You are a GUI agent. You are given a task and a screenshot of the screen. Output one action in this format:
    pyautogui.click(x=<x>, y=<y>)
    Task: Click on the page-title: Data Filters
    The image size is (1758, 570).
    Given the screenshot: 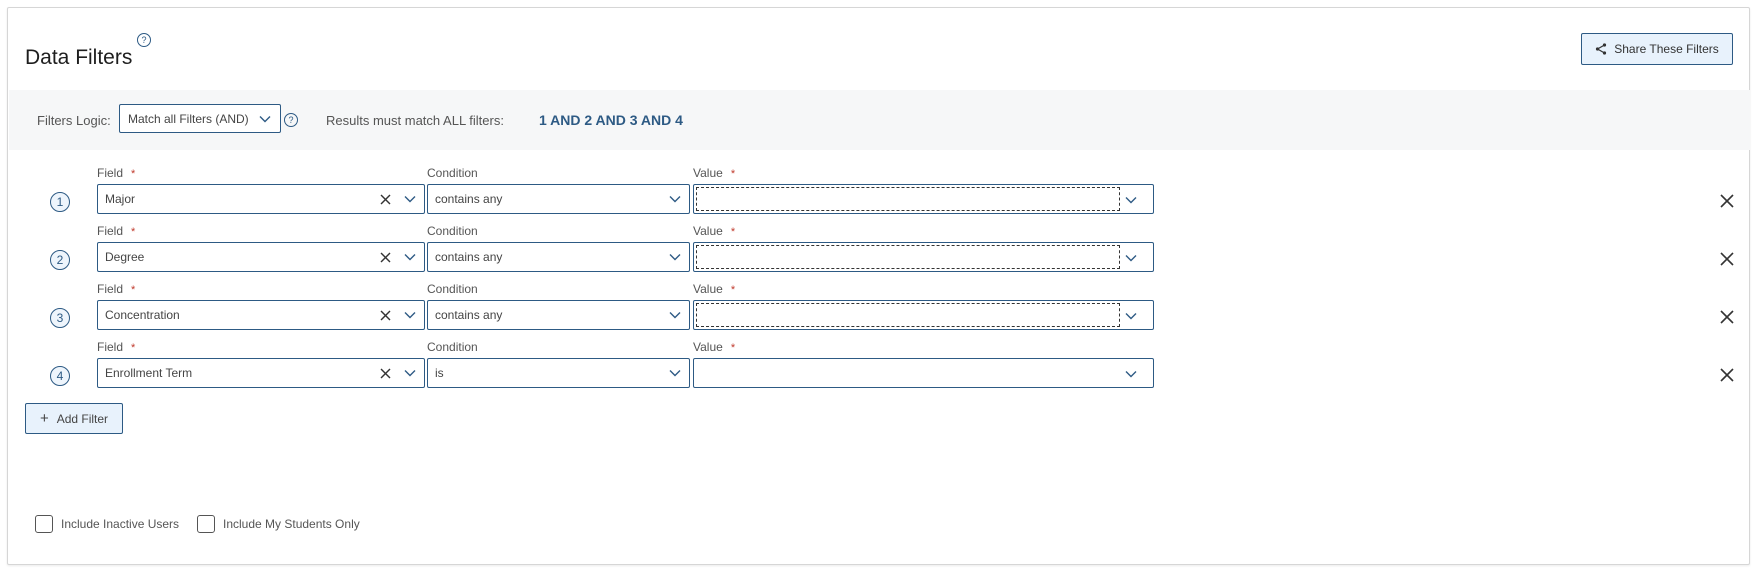 What is the action you would take?
    pyautogui.click(x=79, y=58)
    